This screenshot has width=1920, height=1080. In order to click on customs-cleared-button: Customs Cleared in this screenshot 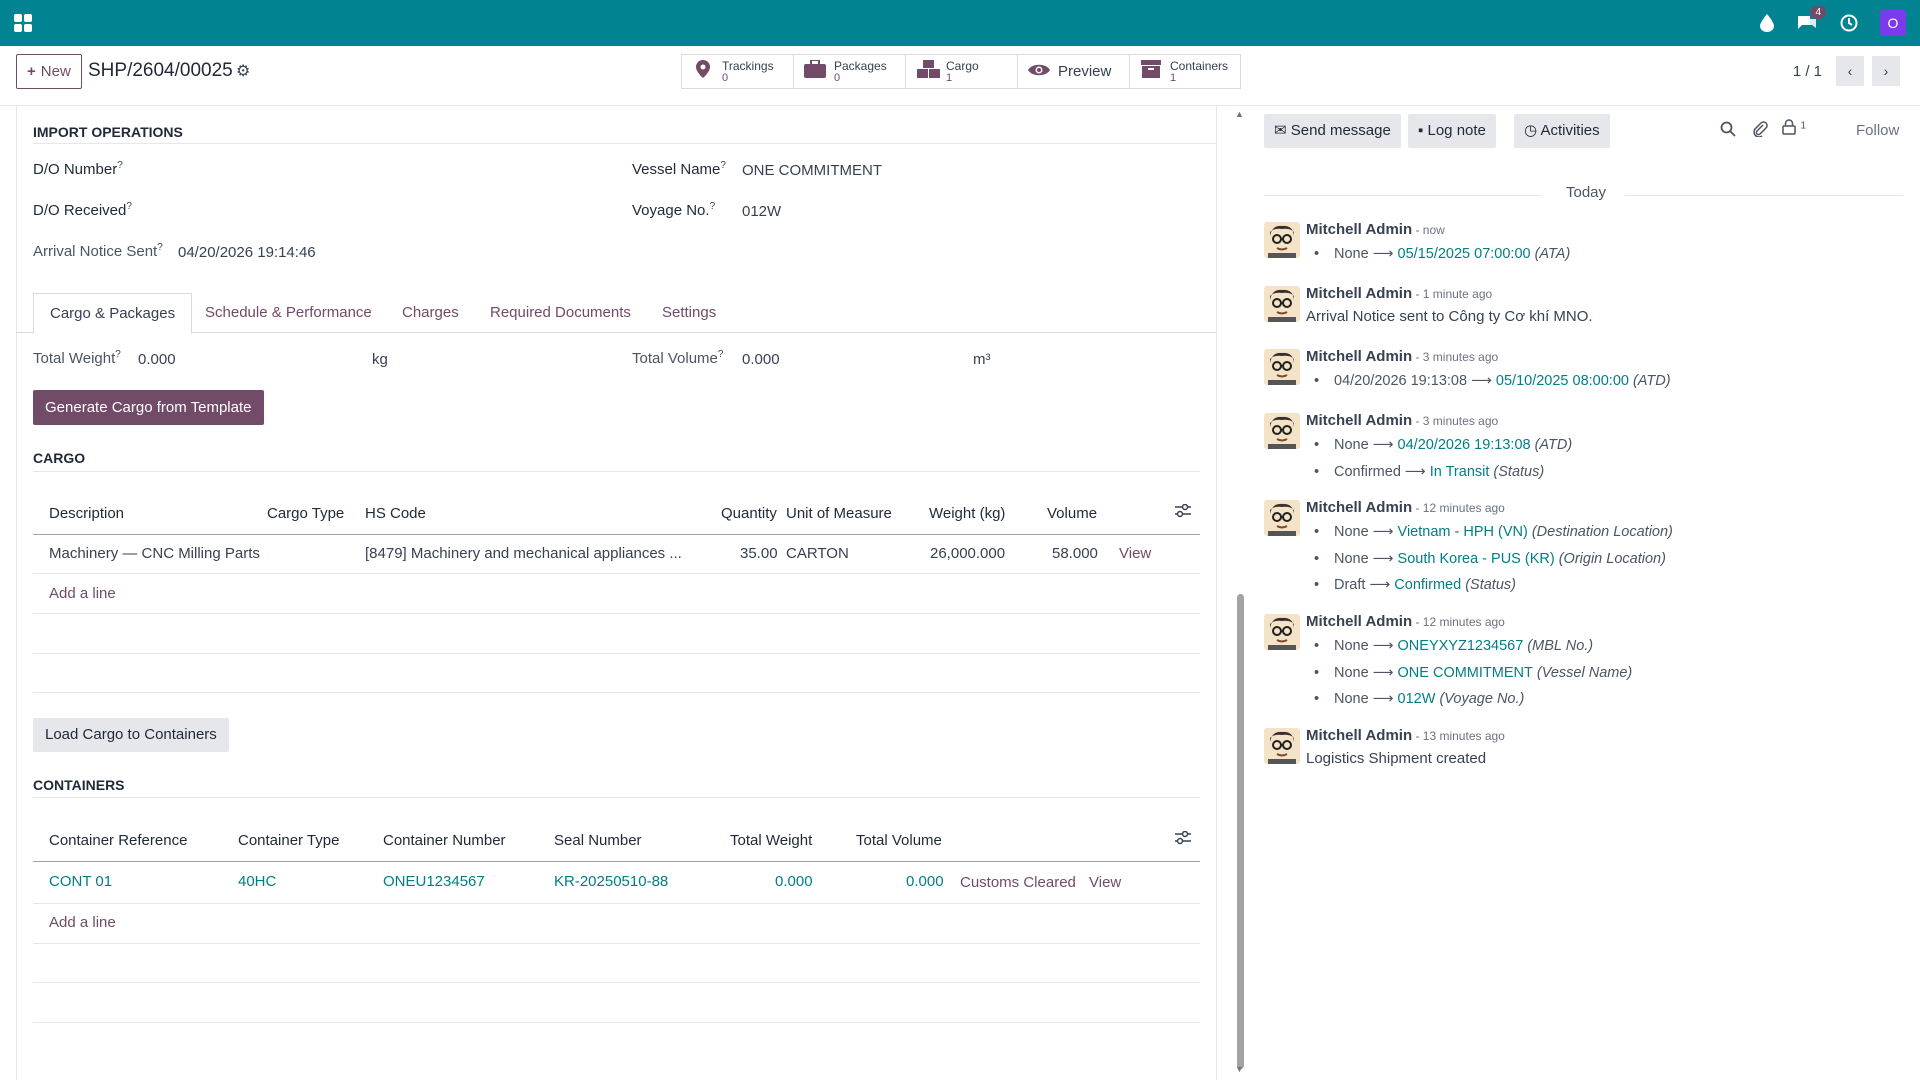, I will do `click(1018, 882)`.